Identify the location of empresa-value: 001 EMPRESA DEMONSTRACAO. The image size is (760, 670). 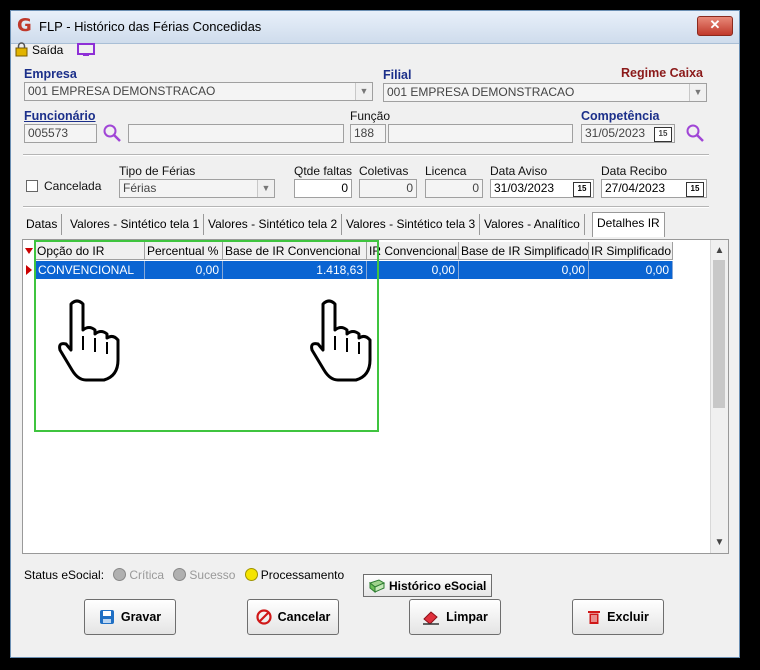
(122, 91).